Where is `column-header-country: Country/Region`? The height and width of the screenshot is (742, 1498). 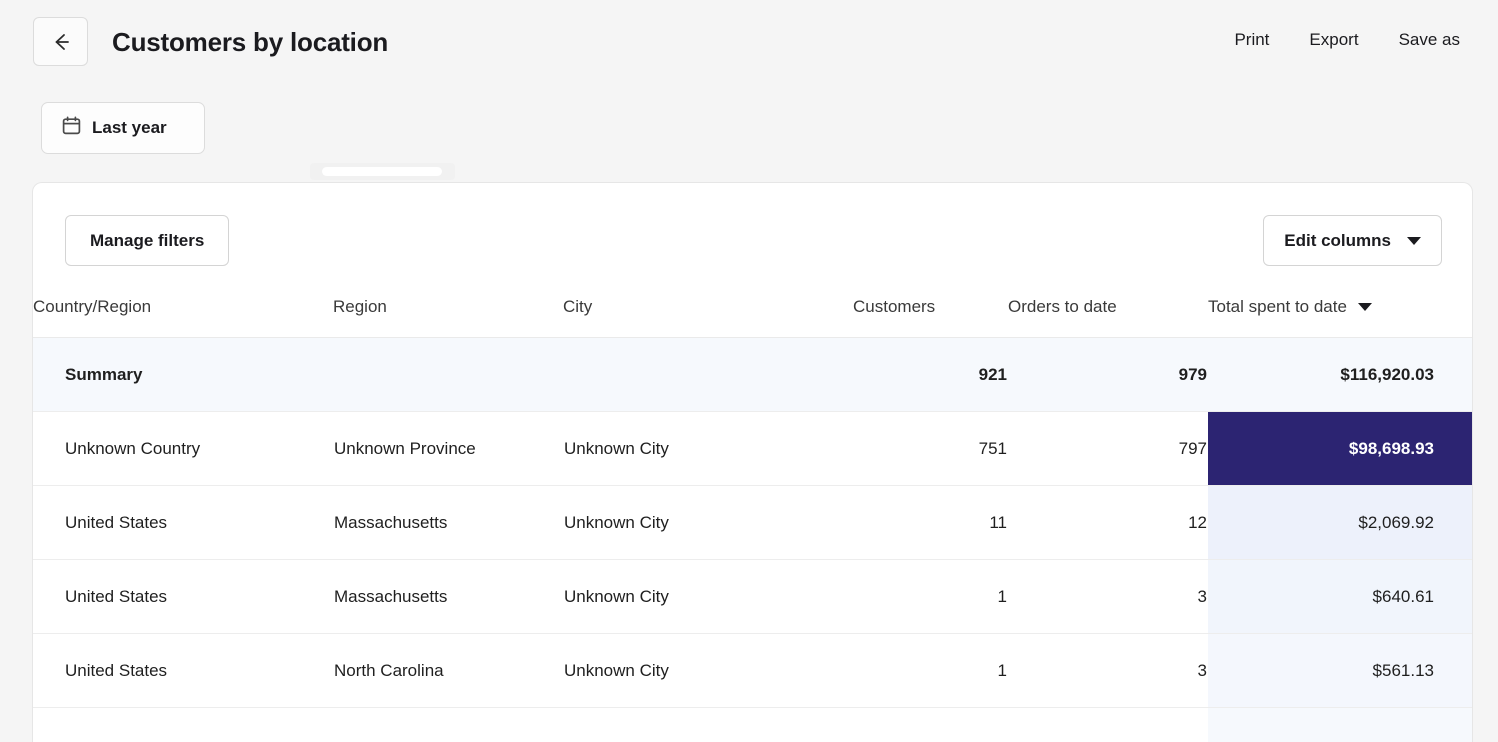
column-header-country: Country/Region is located at coordinates (183, 317).